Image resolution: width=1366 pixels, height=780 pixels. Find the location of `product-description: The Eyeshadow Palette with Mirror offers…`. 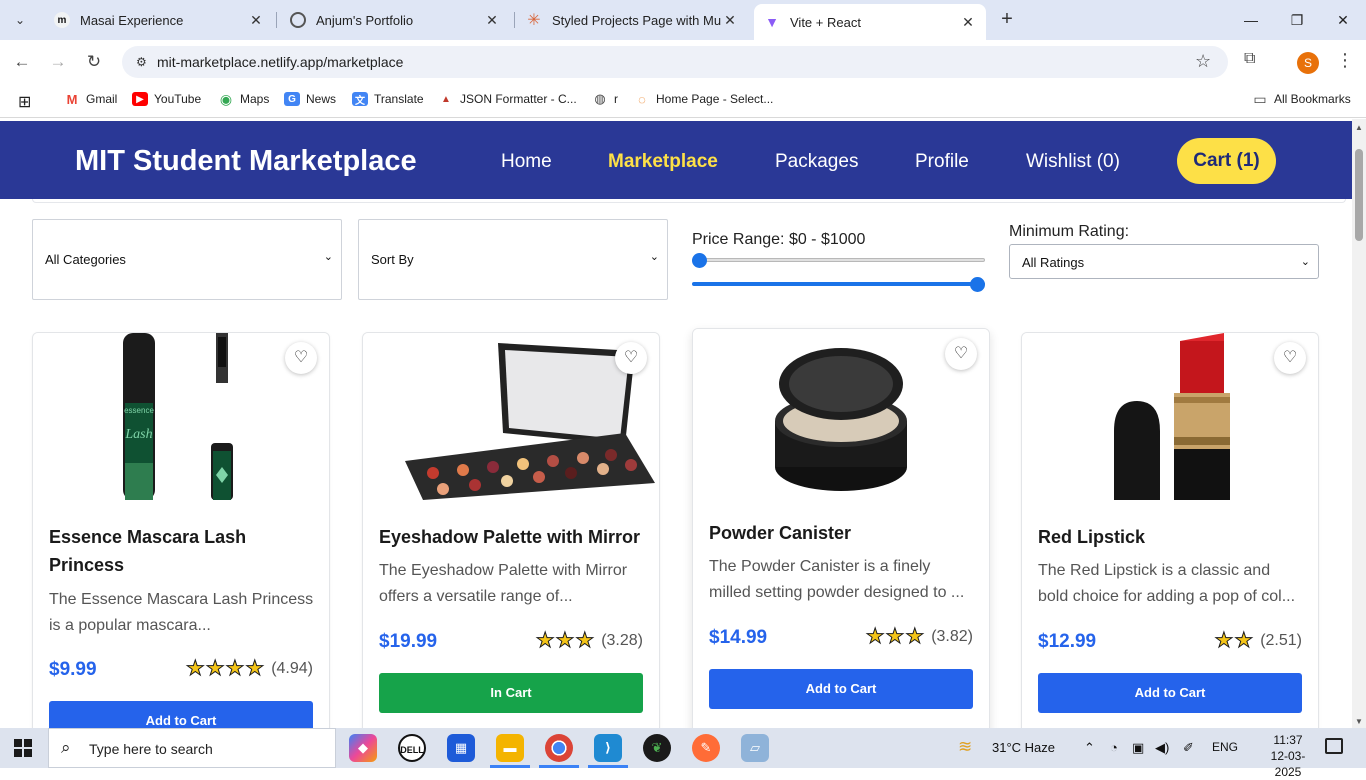

product-description: The Eyeshadow Palette with Mirror offers… is located at coordinates (503, 583).